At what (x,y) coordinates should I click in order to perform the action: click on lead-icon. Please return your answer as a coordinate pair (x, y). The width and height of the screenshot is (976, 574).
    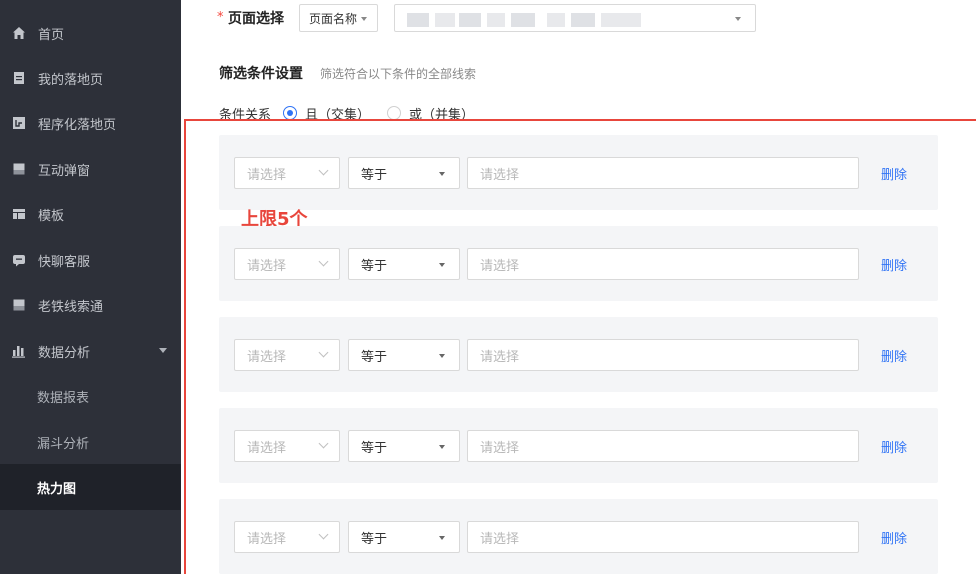
    Looking at the image, I should click on (19, 305).